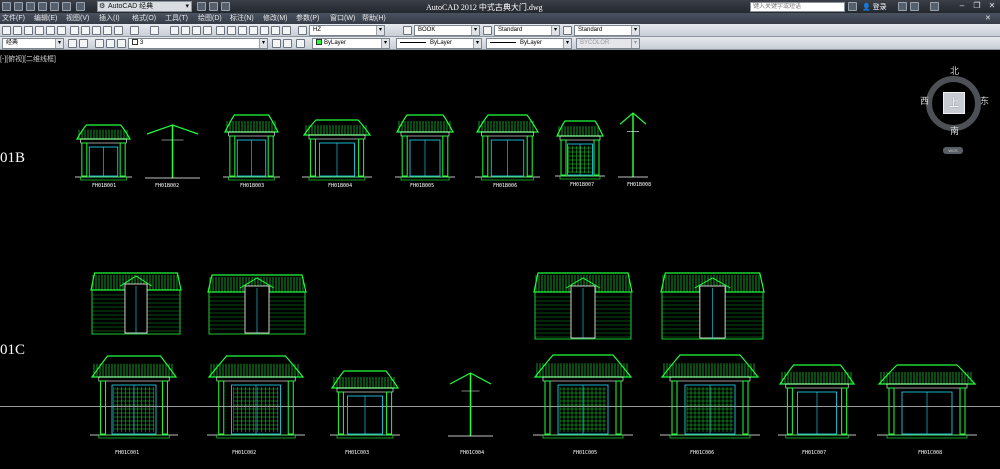  Describe the element at coordinates (109, 18) in the screenshot. I see `menu-insert: 插入(I)` at that location.